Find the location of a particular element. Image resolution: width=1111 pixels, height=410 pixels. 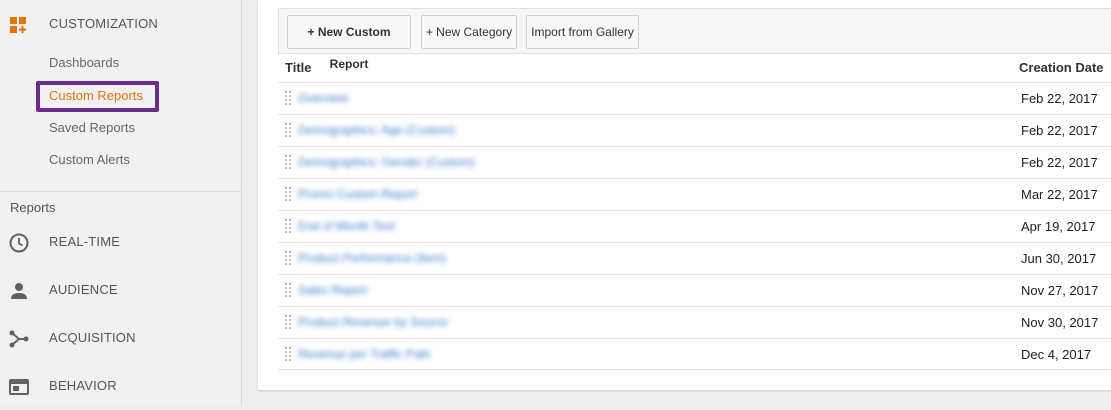

table-row: Sales Report Nov 27, 2017 is located at coordinates (694, 290).